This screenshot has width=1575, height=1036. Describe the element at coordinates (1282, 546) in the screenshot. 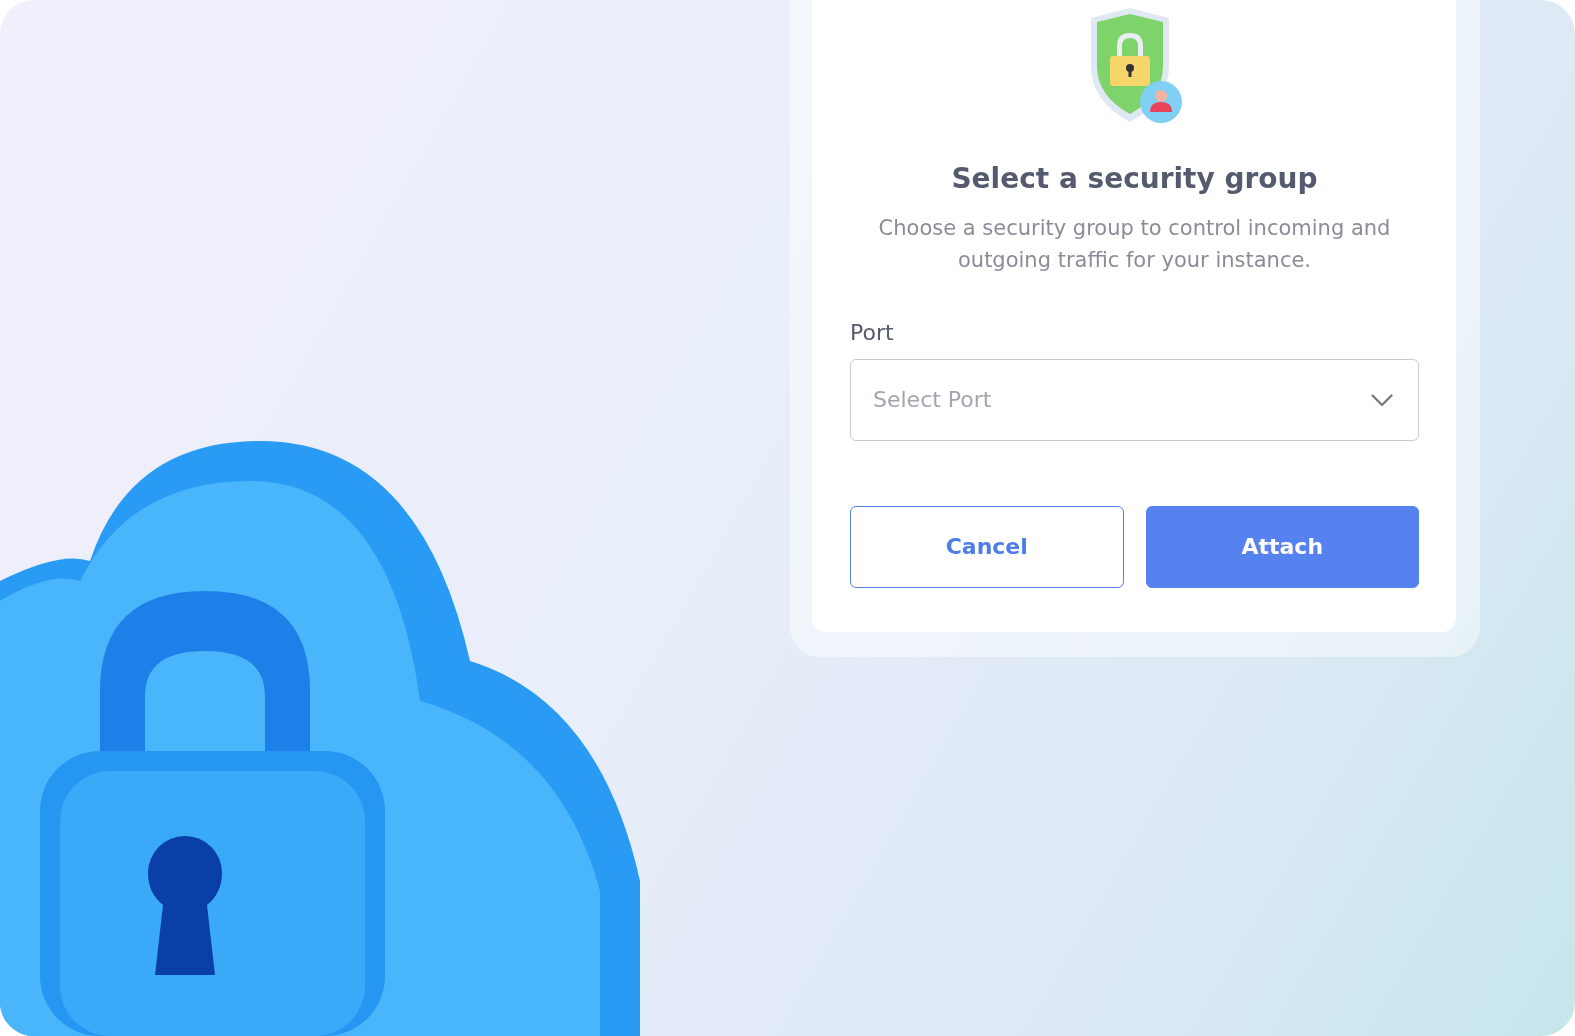

I see `attach-button: Attach` at that location.